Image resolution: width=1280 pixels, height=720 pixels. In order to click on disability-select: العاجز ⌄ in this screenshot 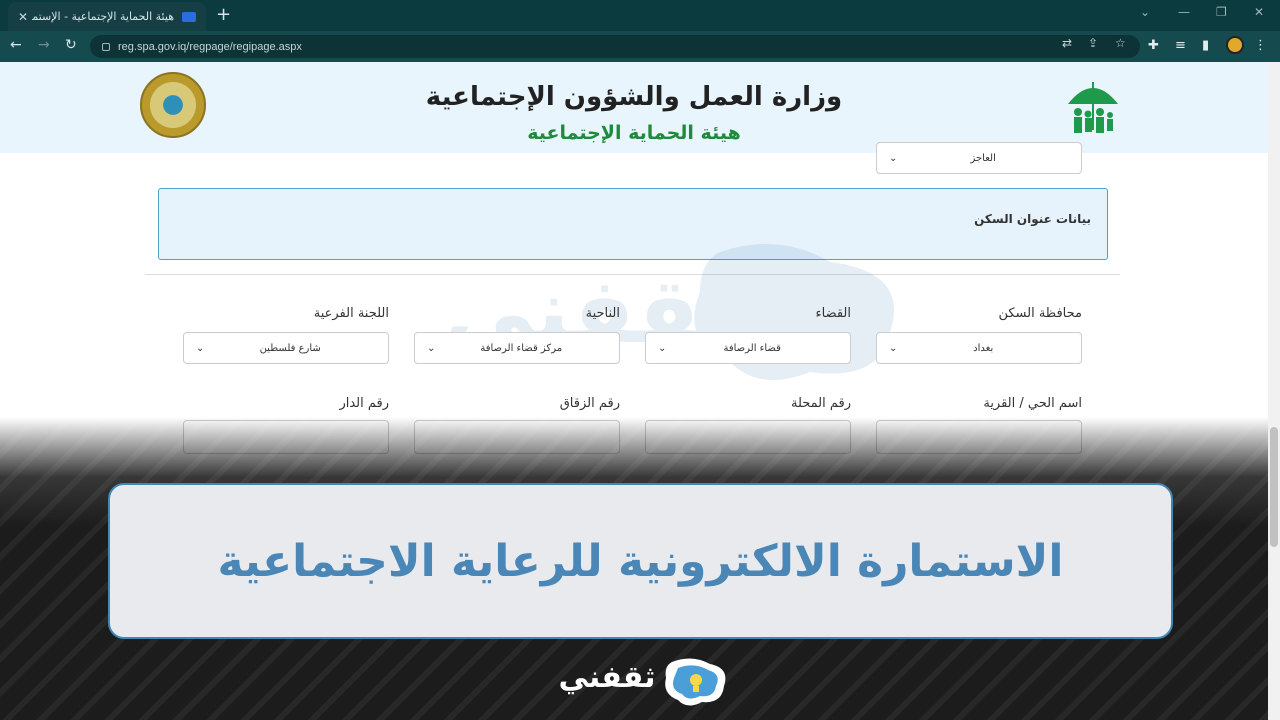, I will do `click(979, 158)`.